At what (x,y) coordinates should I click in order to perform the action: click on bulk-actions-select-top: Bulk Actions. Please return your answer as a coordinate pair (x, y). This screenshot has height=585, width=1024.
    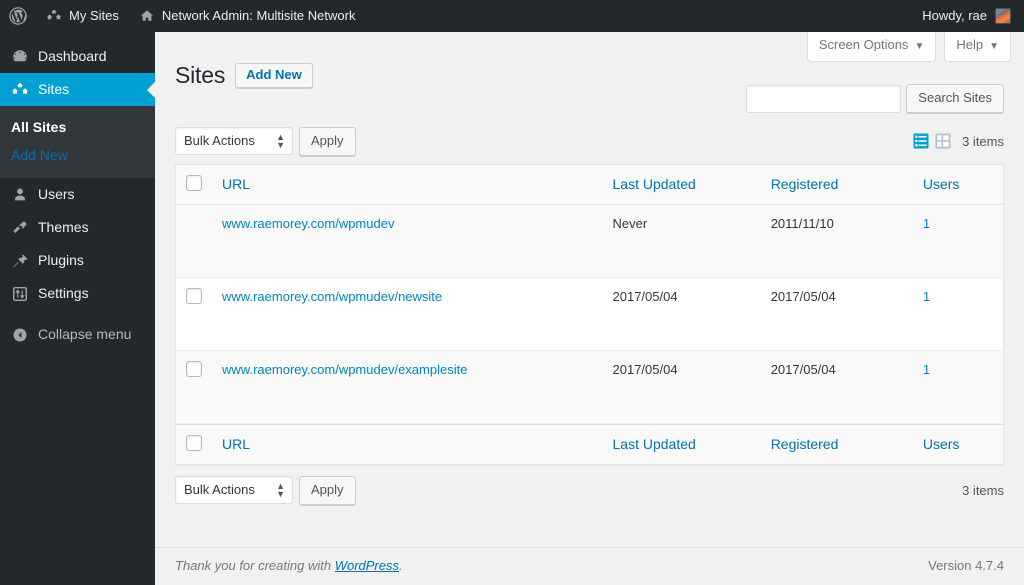
    Looking at the image, I should click on (234, 141).